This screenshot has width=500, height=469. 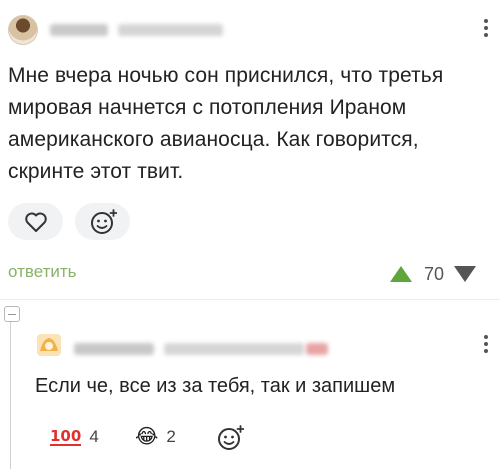 I want to click on like-button, so click(x=35, y=221).